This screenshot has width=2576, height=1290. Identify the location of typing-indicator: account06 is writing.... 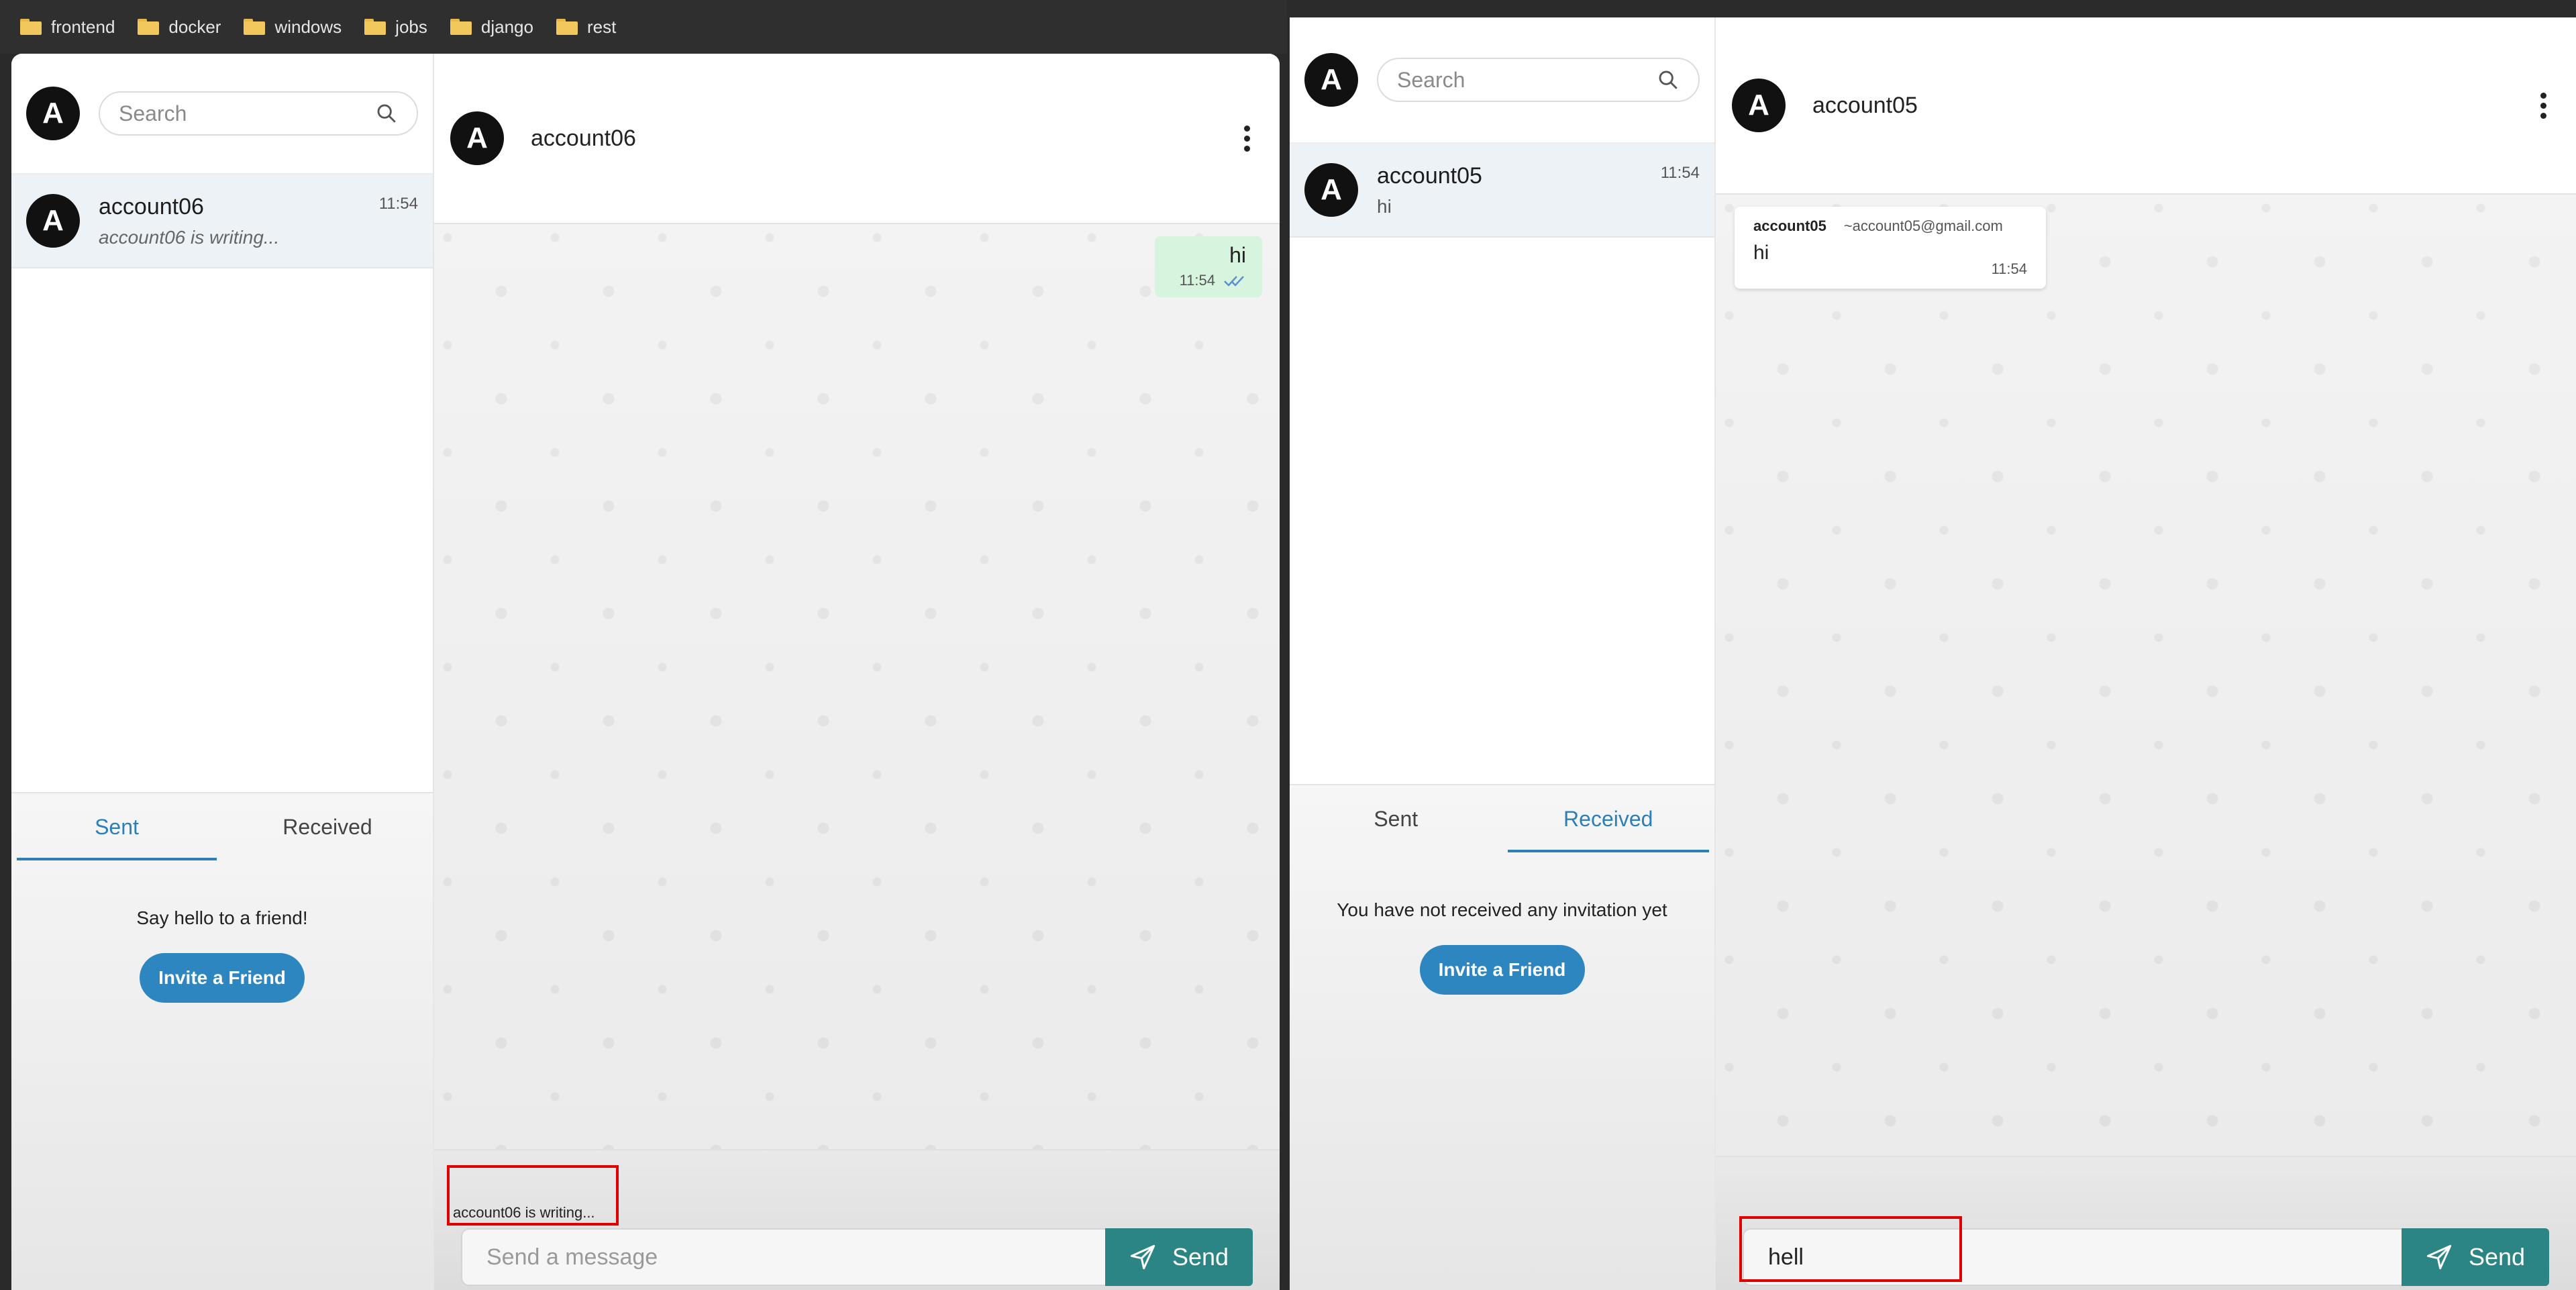
(524, 1212).